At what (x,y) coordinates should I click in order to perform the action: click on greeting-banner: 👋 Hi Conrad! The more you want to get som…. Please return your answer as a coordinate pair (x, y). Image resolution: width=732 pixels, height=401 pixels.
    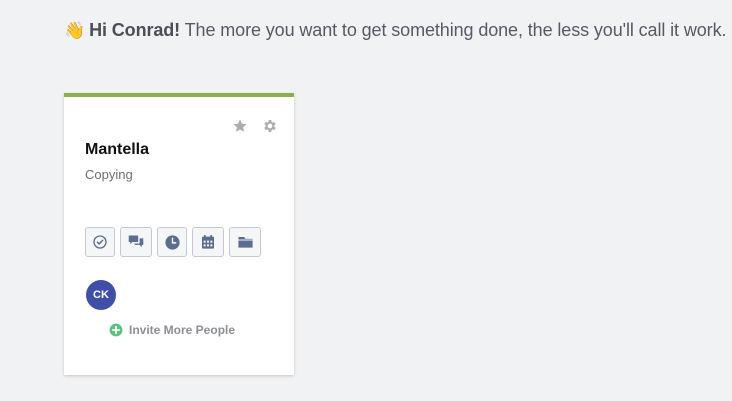
    Looking at the image, I should click on (395, 30).